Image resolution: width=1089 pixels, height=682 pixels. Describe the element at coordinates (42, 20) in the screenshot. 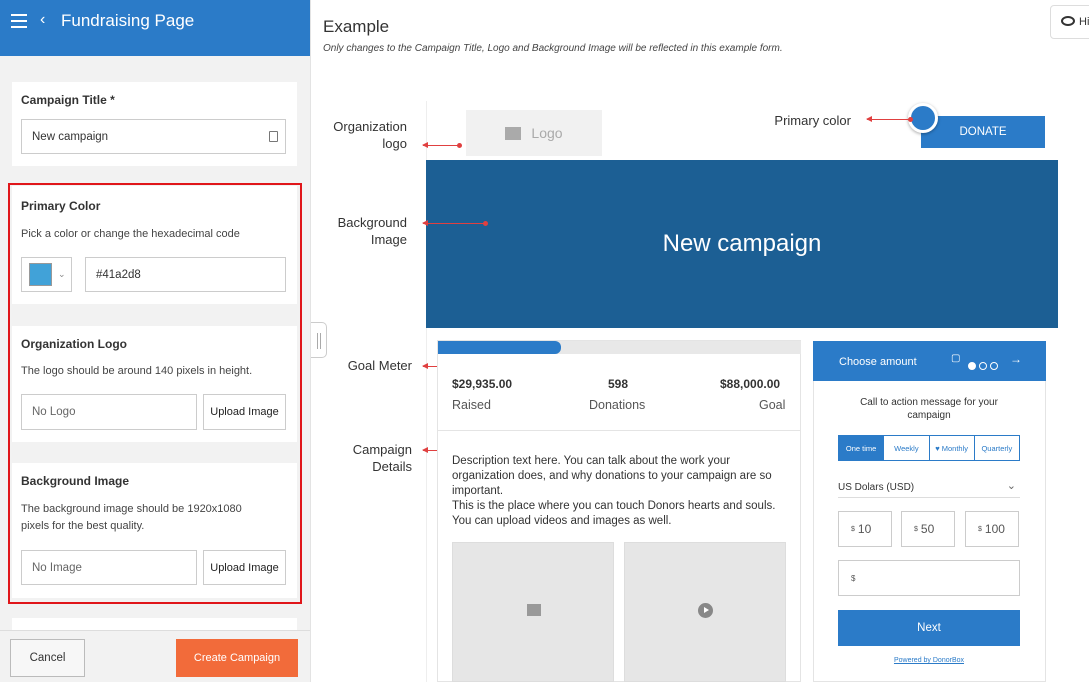

I see `back-chevron-icon: ‹` at that location.